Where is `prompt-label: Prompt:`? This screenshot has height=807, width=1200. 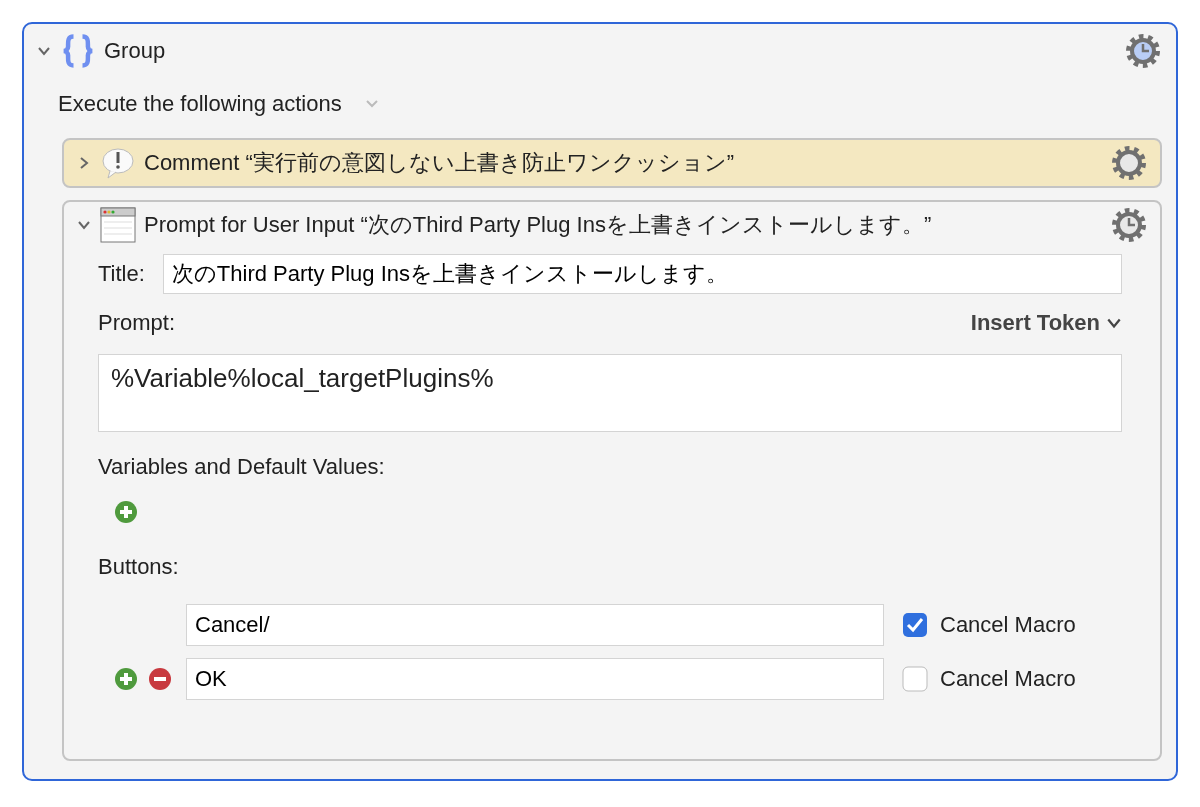 prompt-label: Prompt: is located at coordinates (137, 323).